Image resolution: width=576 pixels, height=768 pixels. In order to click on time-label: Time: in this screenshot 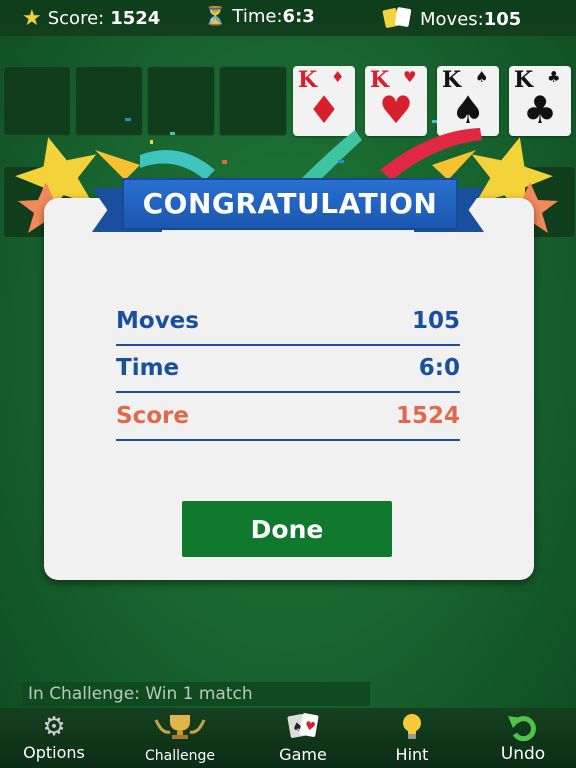, I will do `click(257, 16)`.